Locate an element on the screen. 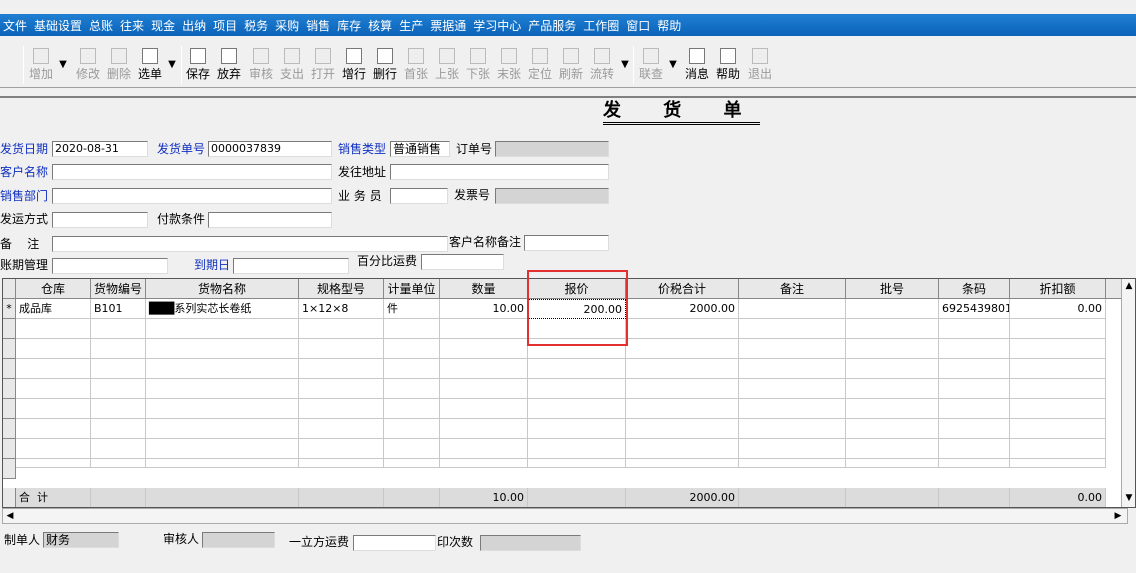  first-button: 首张 is located at coordinates (416, 65).